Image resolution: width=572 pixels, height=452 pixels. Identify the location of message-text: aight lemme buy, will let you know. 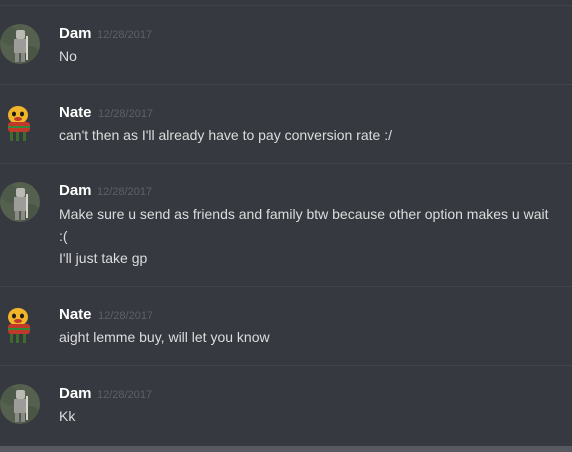
(164, 337).